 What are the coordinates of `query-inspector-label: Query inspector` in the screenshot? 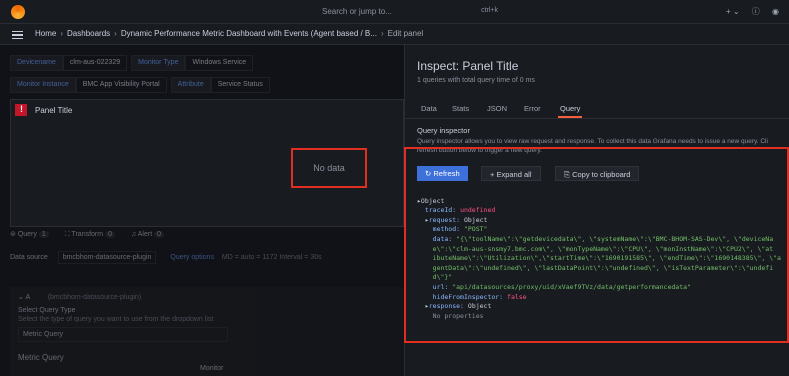 It's located at (443, 130).